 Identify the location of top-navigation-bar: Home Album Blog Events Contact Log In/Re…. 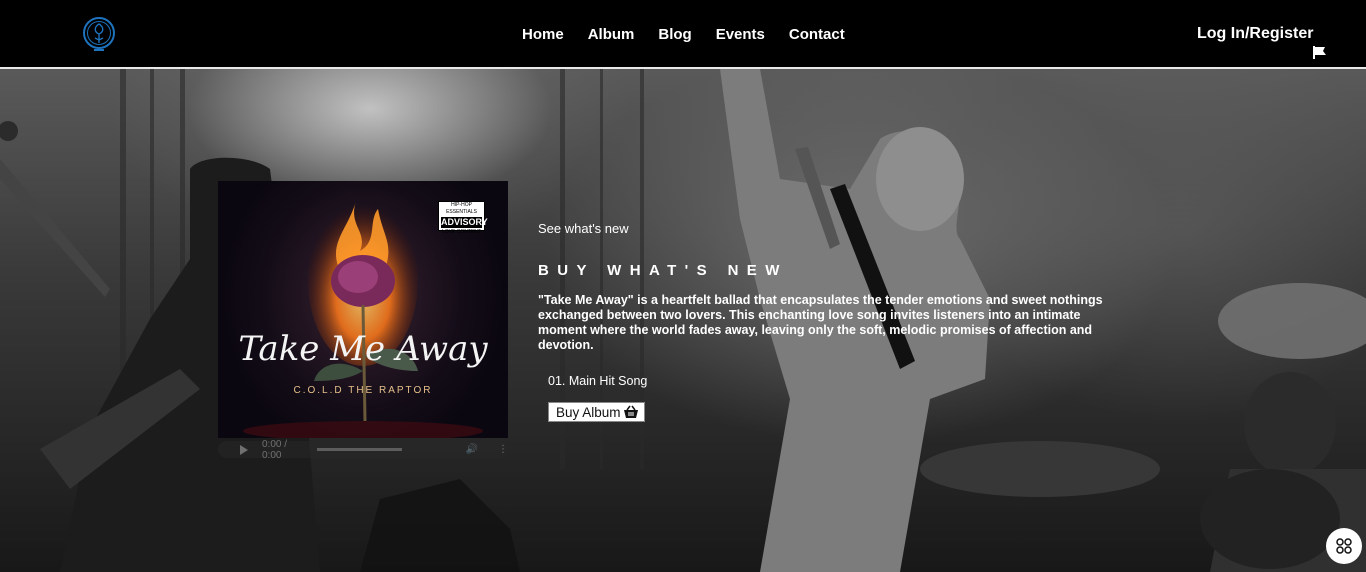
(683, 34).